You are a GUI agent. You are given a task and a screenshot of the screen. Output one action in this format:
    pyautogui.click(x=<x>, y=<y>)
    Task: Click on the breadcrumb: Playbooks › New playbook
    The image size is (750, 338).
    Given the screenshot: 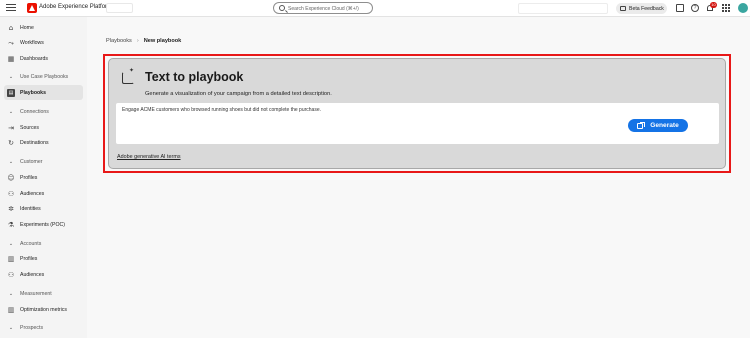 What is the action you would take?
    pyautogui.click(x=143, y=41)
    